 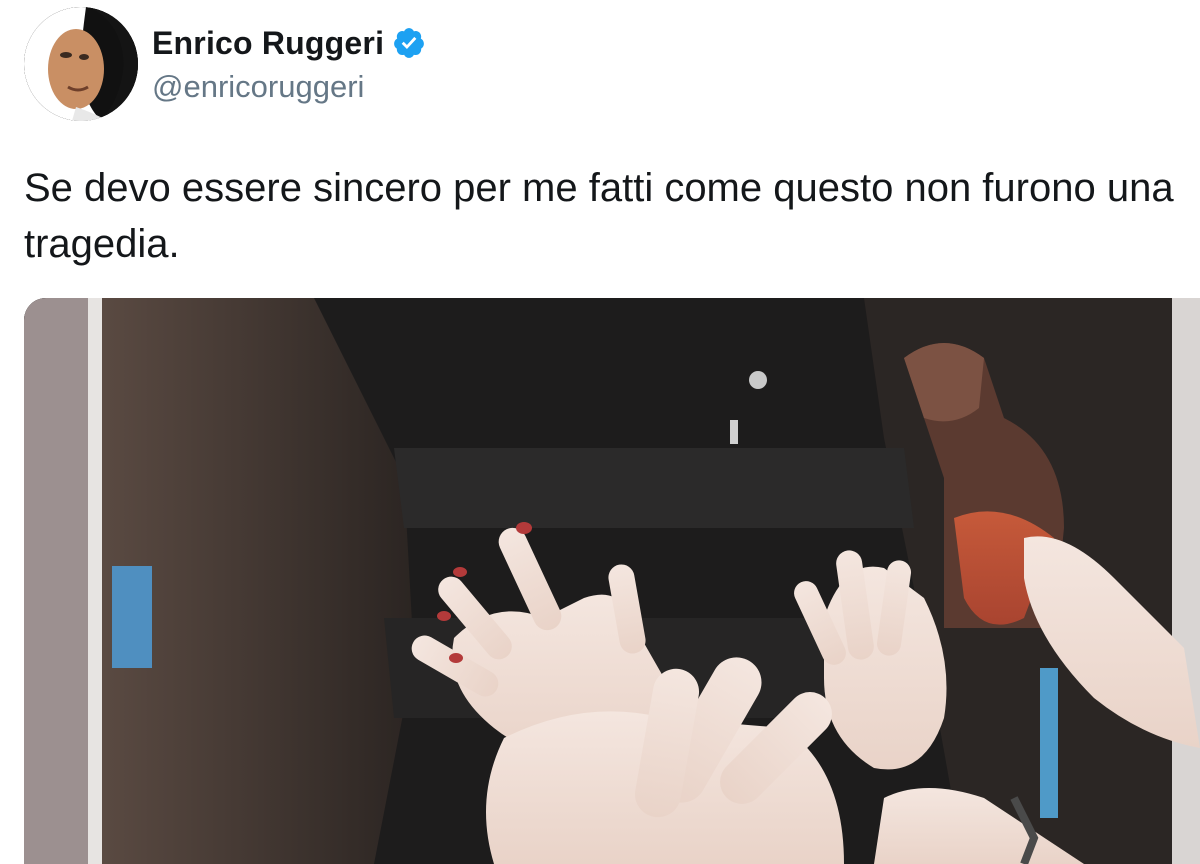 What do you see at coordinates (409, 43) in the screenshot?
I see `verified-badge-icon` at bounding box center [409, 43].